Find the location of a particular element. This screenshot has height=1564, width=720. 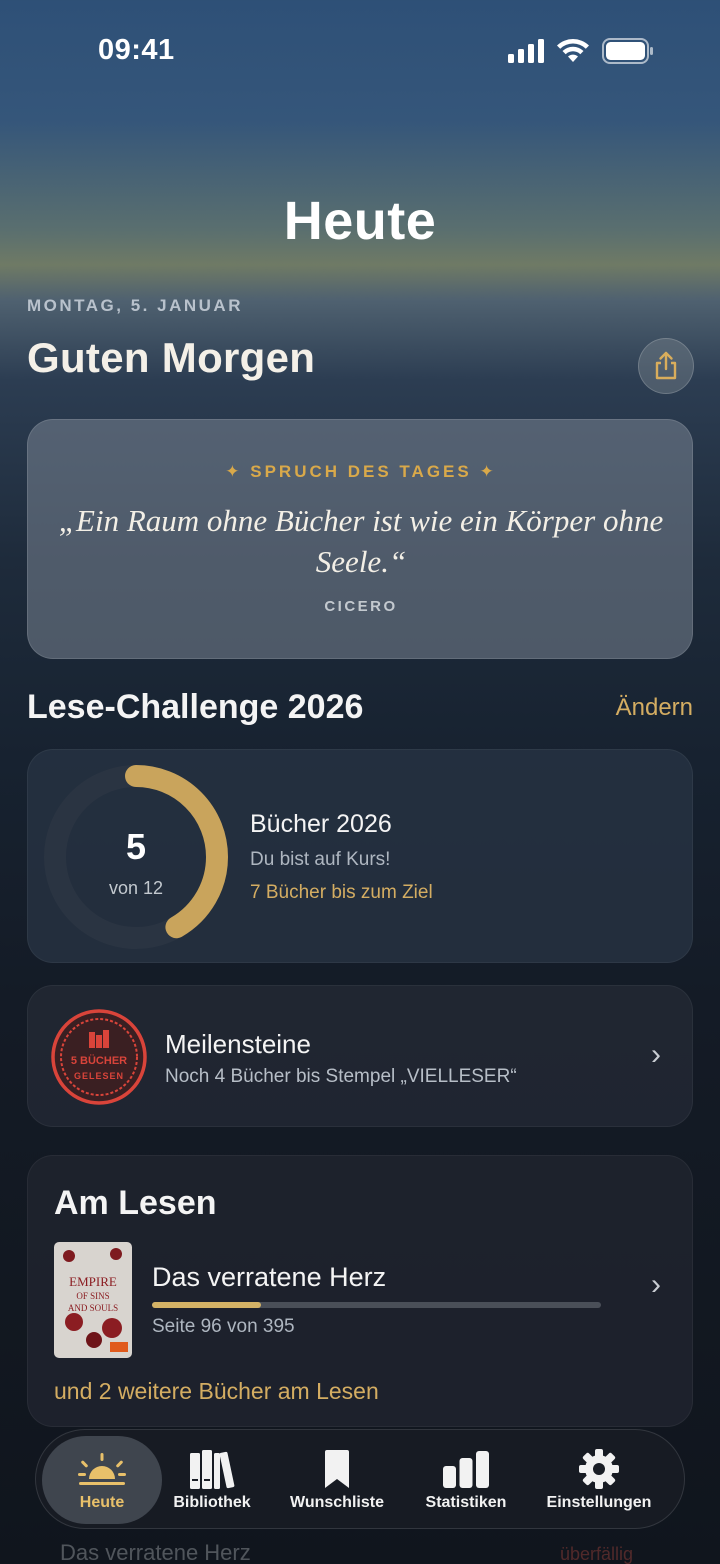

tab-label: Einstellungen is located at coordinates (599, 1502).